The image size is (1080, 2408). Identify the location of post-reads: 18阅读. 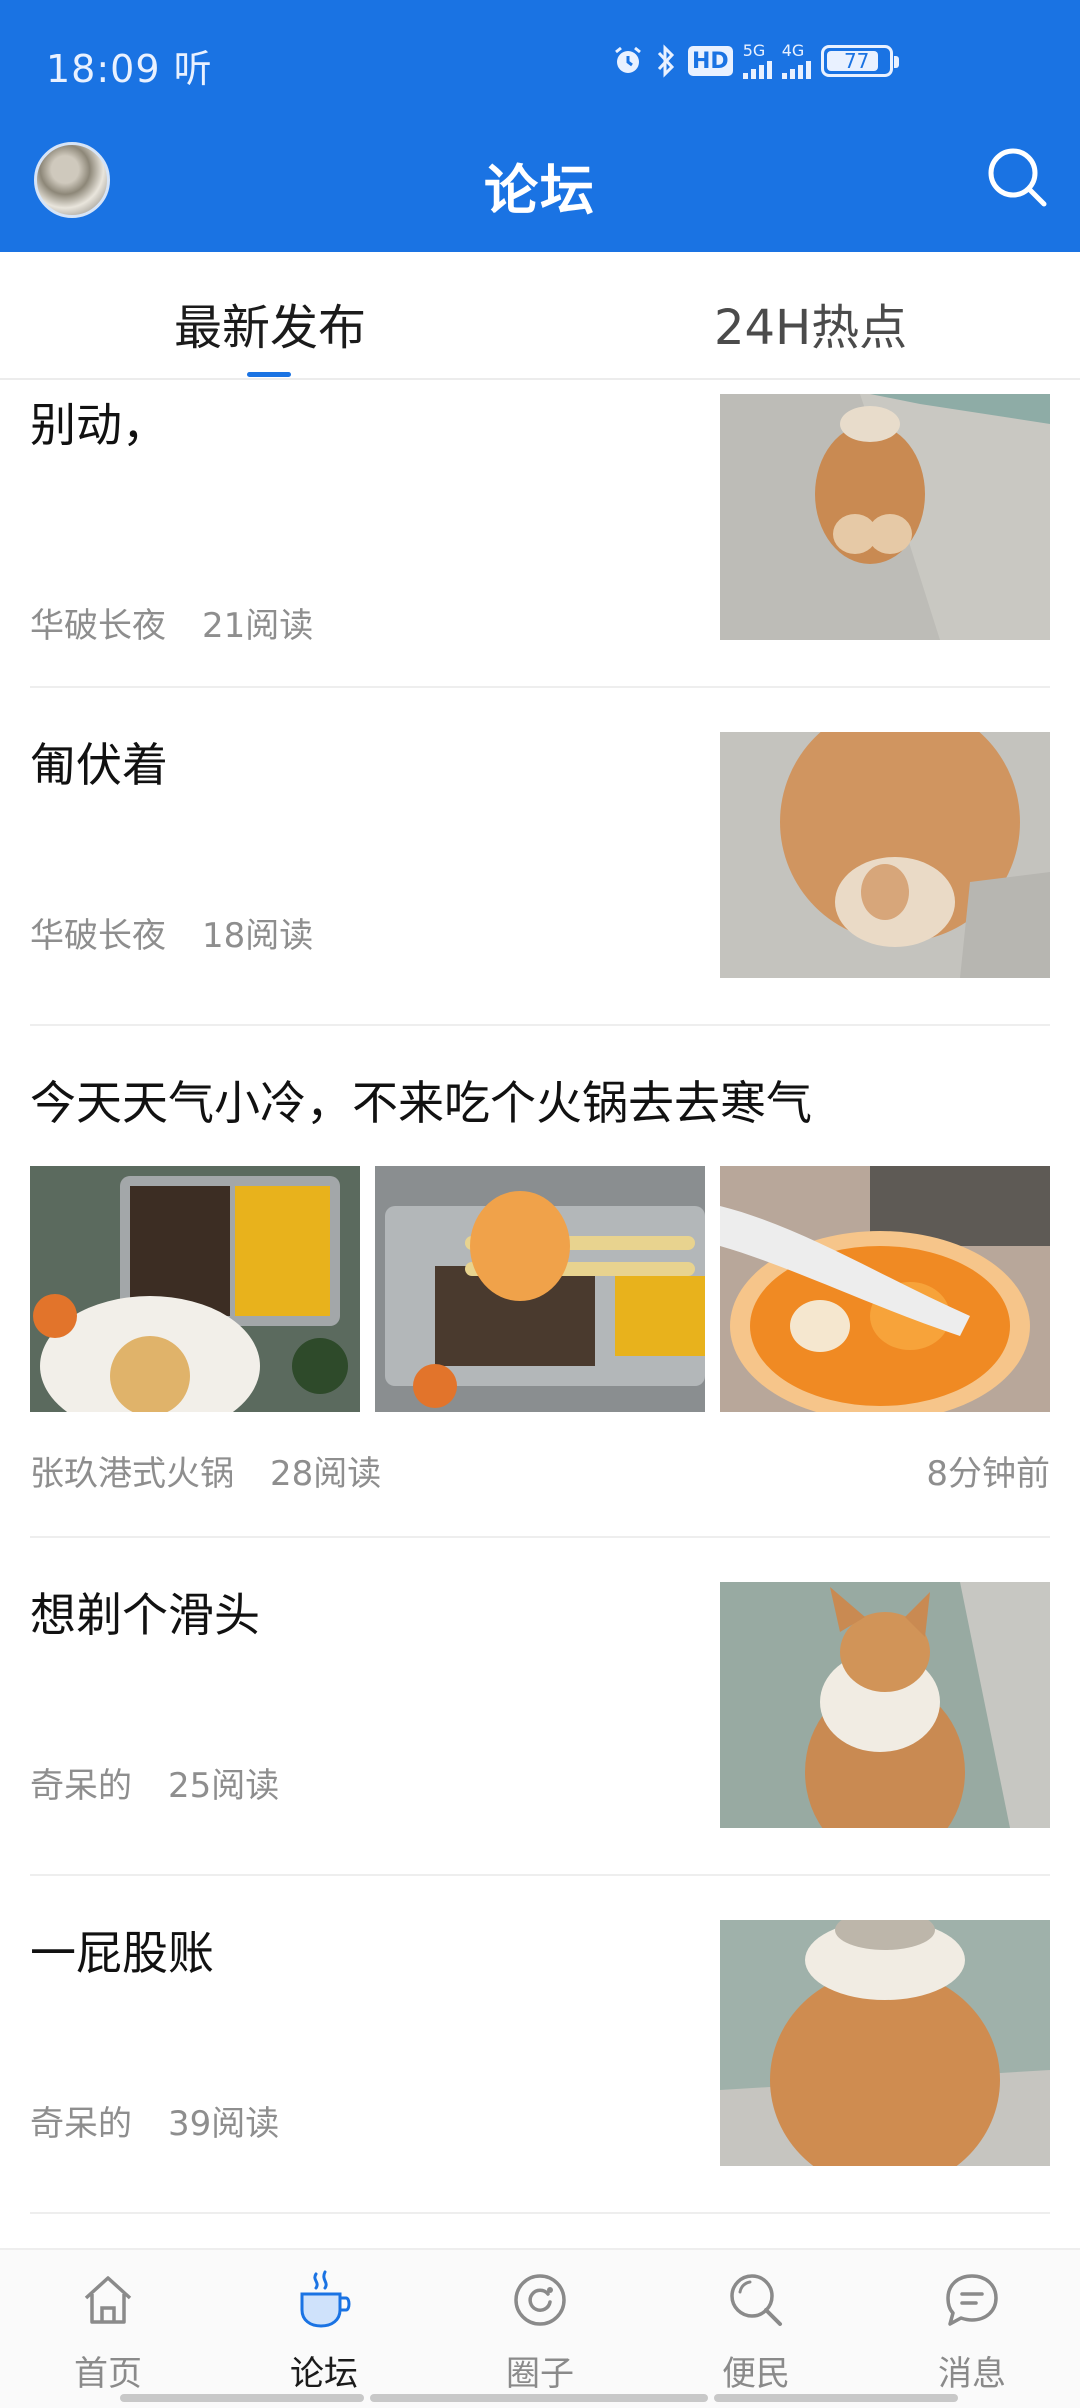
(258, 936).